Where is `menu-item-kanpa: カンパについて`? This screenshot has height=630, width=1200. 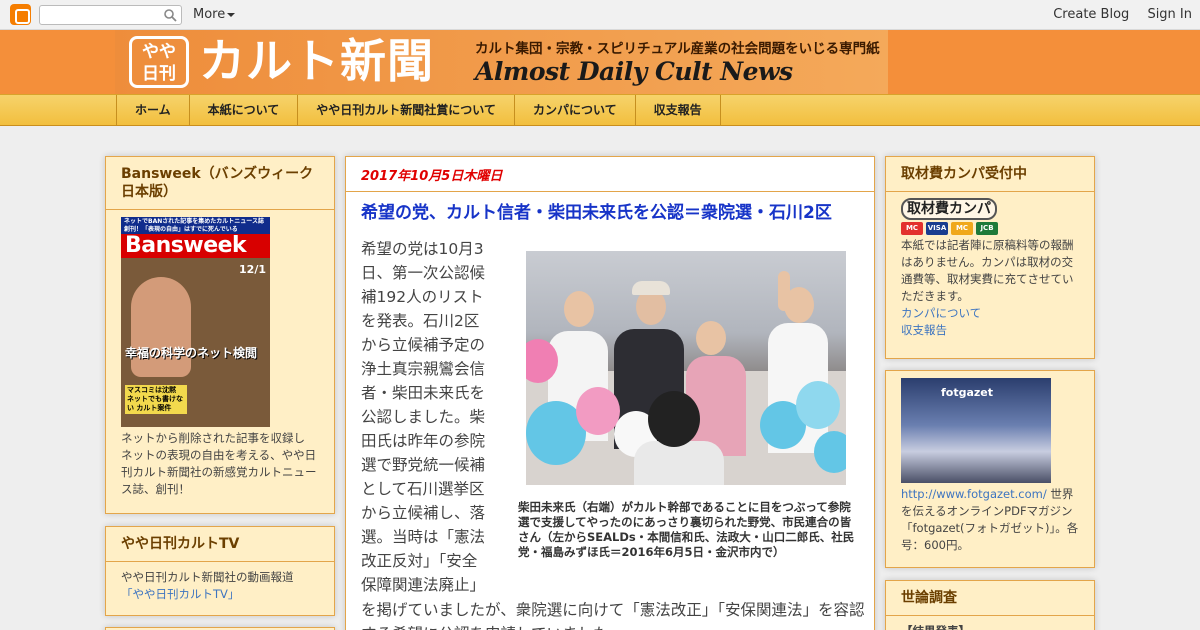
menu-item-kanpa: カンパについて is located at coordinates (575, 110).